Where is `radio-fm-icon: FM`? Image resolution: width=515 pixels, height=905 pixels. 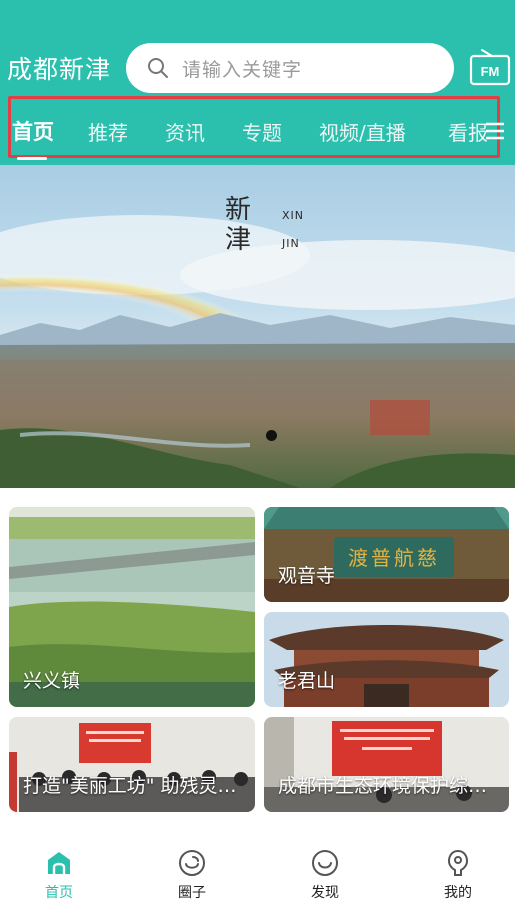
radio-fm-icon: FM is located at coordinates (490, 68).